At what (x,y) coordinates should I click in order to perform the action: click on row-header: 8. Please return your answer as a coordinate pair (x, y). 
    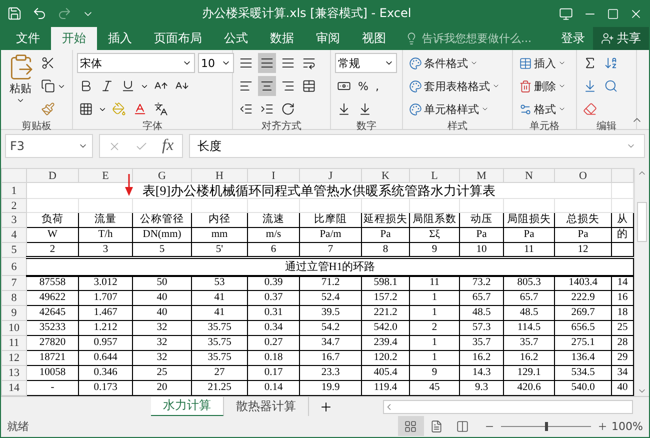
    Looking at the image, I should click on (14, 298).